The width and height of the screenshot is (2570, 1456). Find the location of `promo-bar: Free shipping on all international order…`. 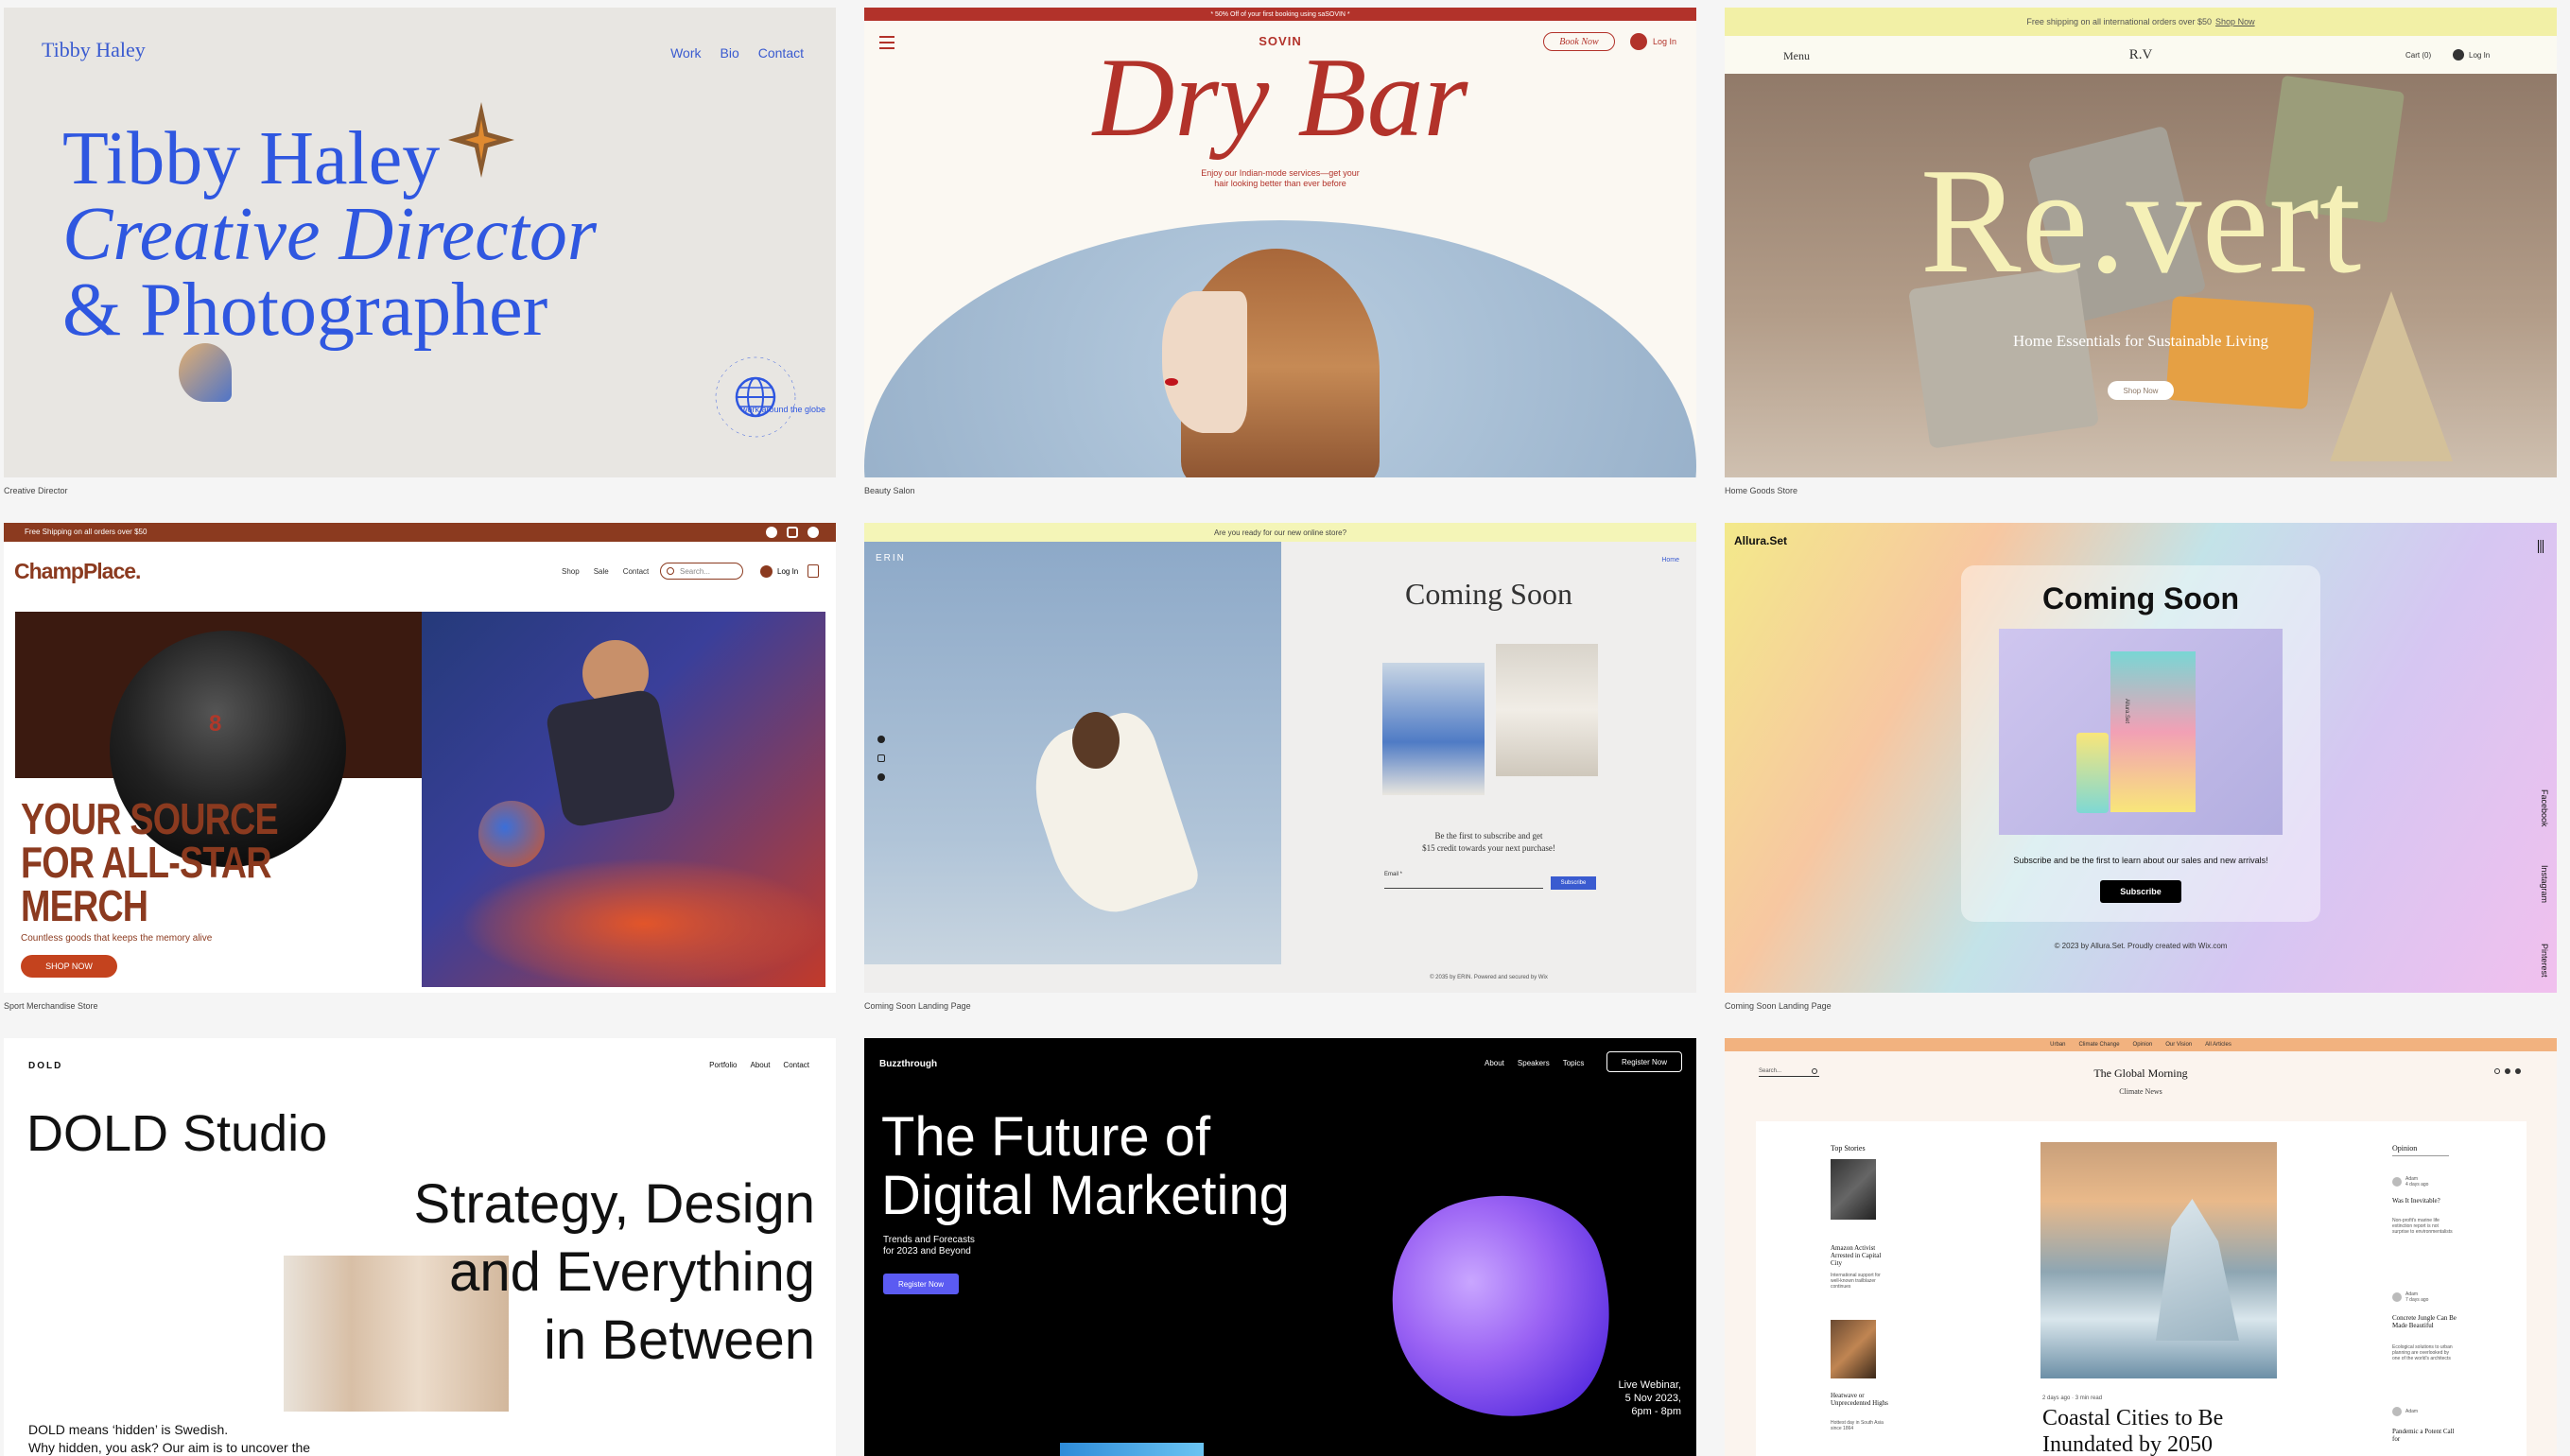

promo-bar: Free shipping on all international order… is located at coordinates (2141, 22).